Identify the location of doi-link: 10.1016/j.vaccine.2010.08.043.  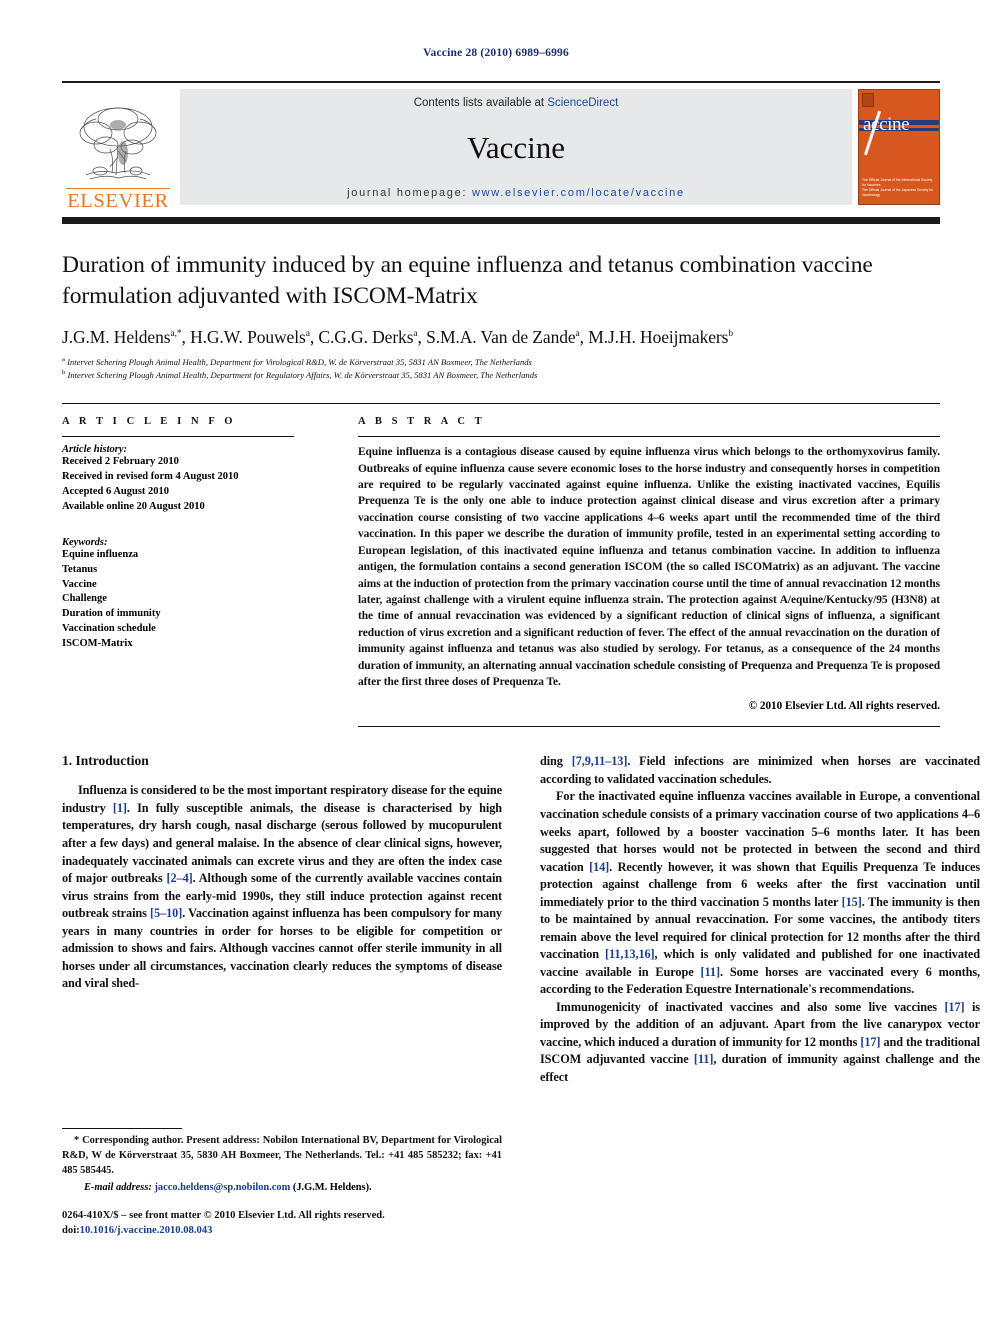
(146, 1230).